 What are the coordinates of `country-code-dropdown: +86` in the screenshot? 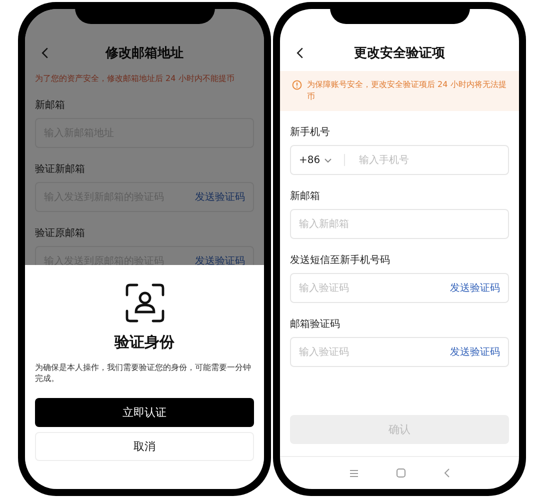 It's located at (315, 160).